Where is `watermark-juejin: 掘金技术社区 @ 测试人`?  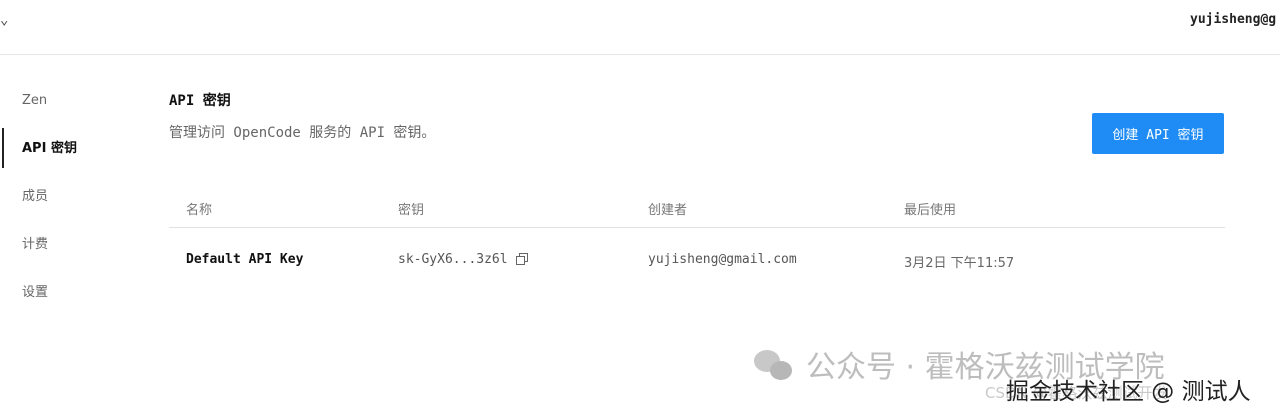
watermark-juejin: 掘金技术社区 @ 测试人 is located at coordinates (1128, 392).